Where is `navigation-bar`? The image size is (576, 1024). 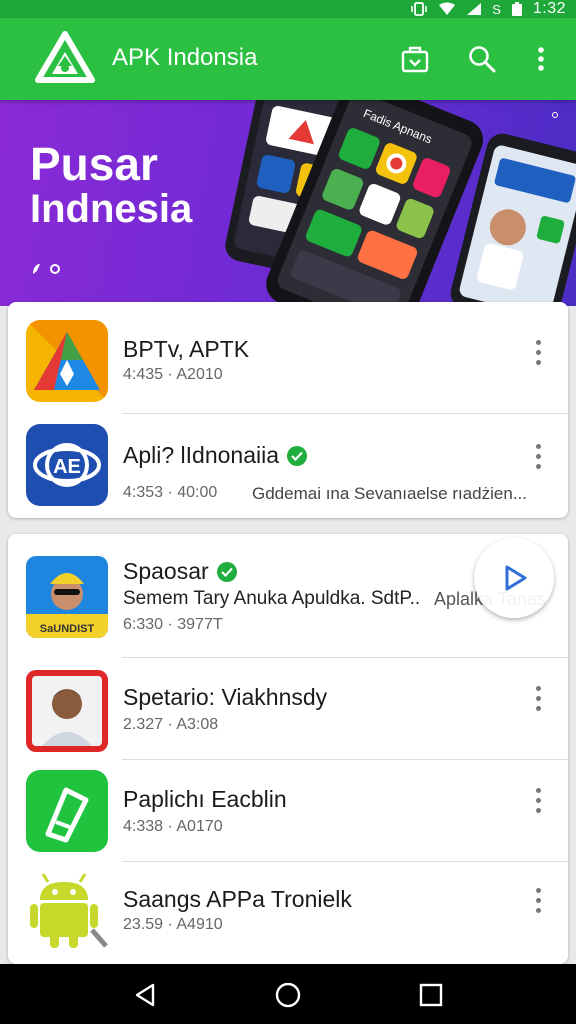 navigation-bar is located at coordinates (288, 994).